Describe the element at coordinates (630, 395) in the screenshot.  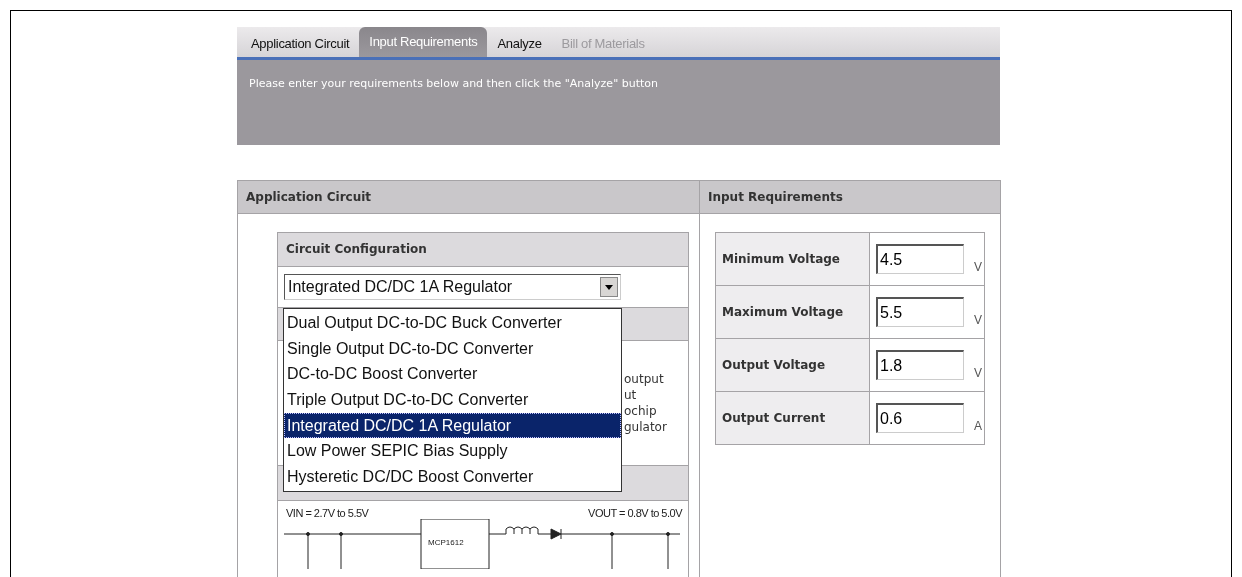
I see `description-text: ut` at that location.